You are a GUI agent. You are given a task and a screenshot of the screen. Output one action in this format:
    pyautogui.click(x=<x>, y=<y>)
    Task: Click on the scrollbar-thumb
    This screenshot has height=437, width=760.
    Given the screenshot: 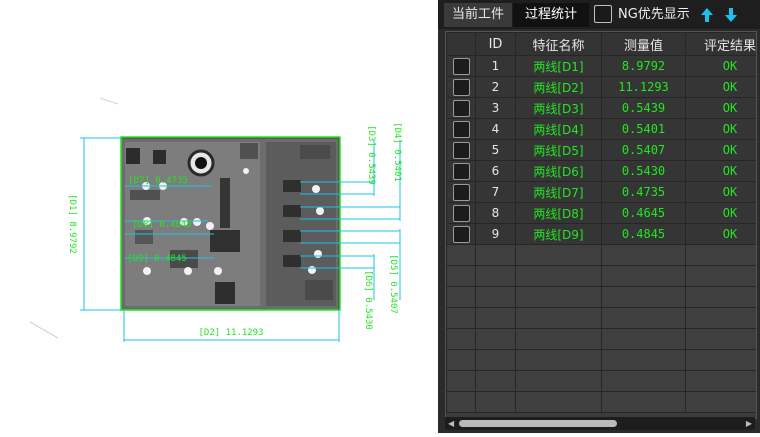 What is the action you would take?
    pyautogui.click(x=538, y=423)
    